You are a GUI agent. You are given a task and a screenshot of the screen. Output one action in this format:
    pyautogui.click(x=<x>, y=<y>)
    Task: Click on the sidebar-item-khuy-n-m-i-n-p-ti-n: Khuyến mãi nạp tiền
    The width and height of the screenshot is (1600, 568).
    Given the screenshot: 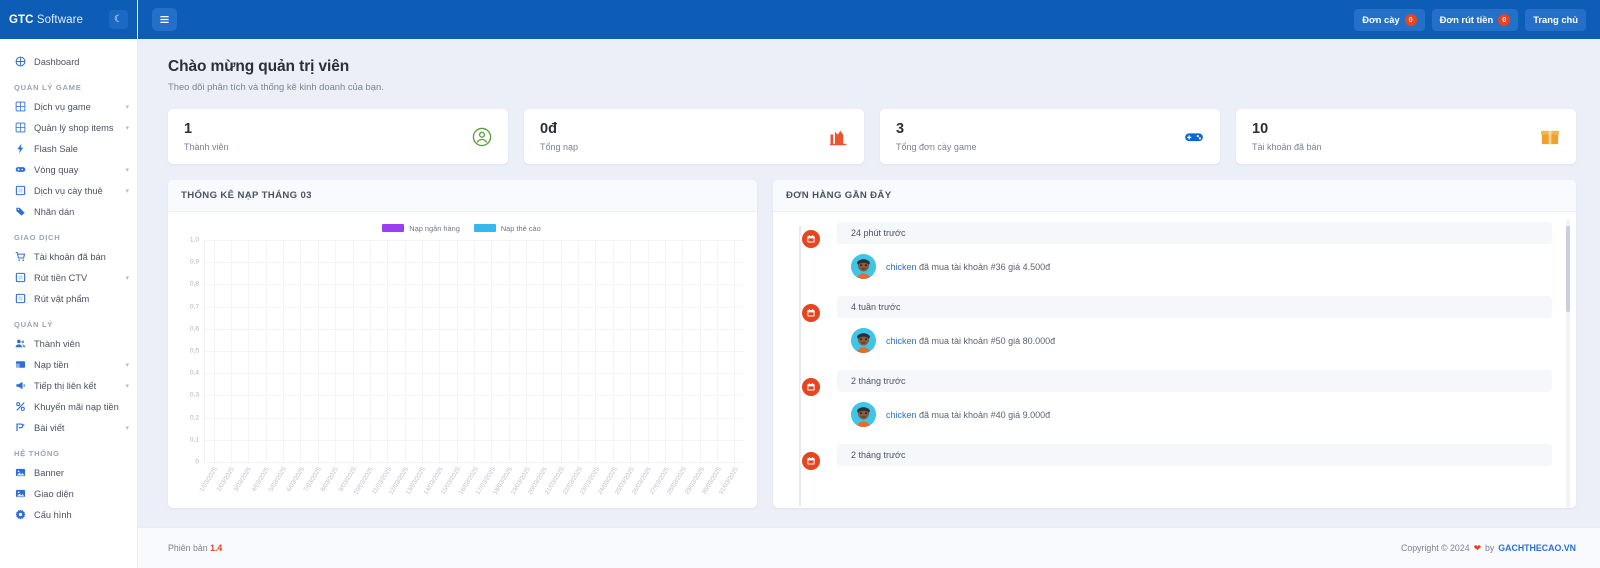 What is the action you would take?
    pyautogui.click(x=68, y=406)
    